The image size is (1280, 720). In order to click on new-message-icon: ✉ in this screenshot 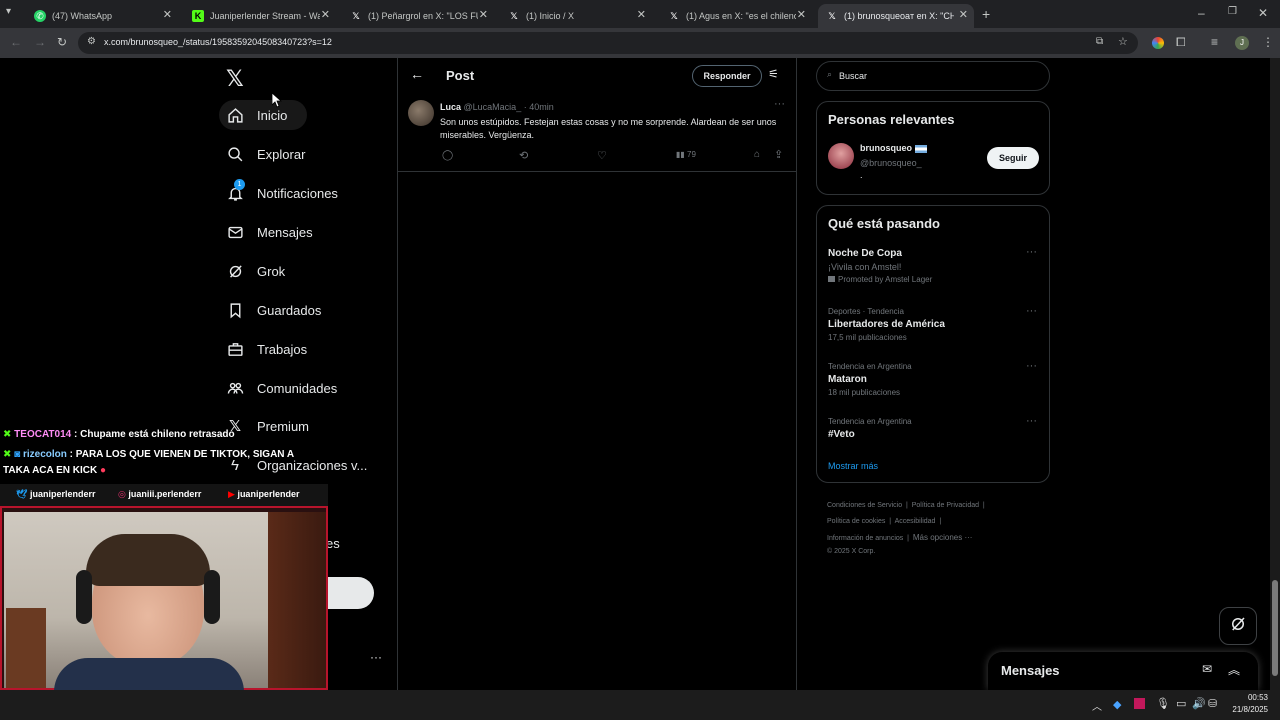, I will do `click(1207, 669)`.